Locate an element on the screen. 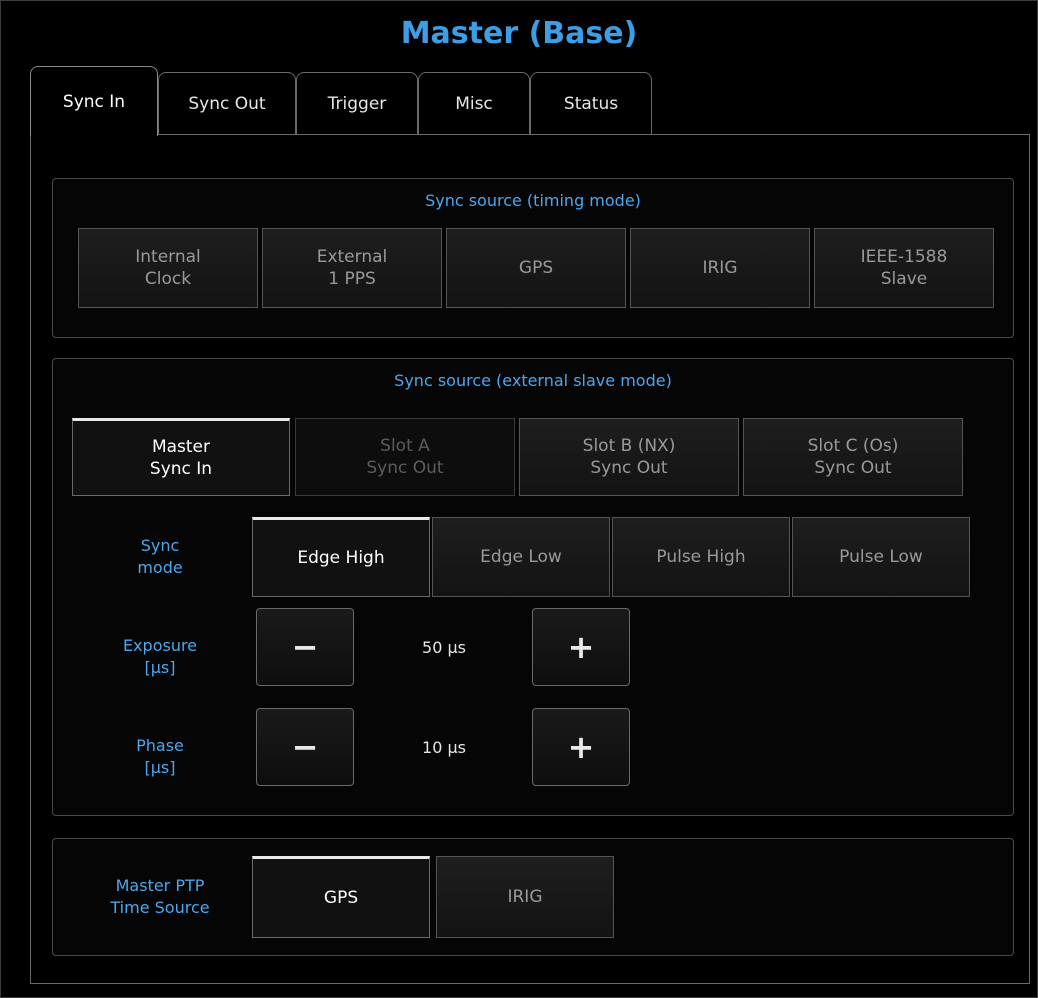 The image size is (1038, 998). tab-misc: Misc is located at coordinates (474, 103).